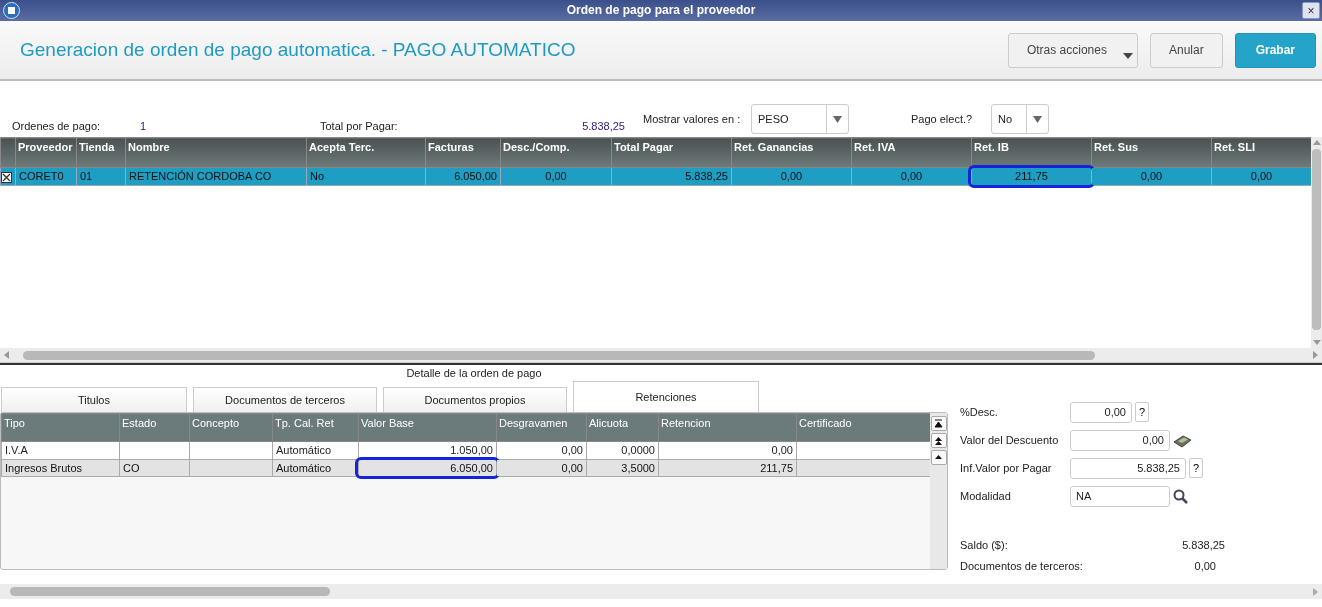 This screenshot has width=1322, height=607. What do you see at coordinates (911, 152) in the screenshot?
I see `column-header: Ret. IVA` at bounding box center [911, 152].